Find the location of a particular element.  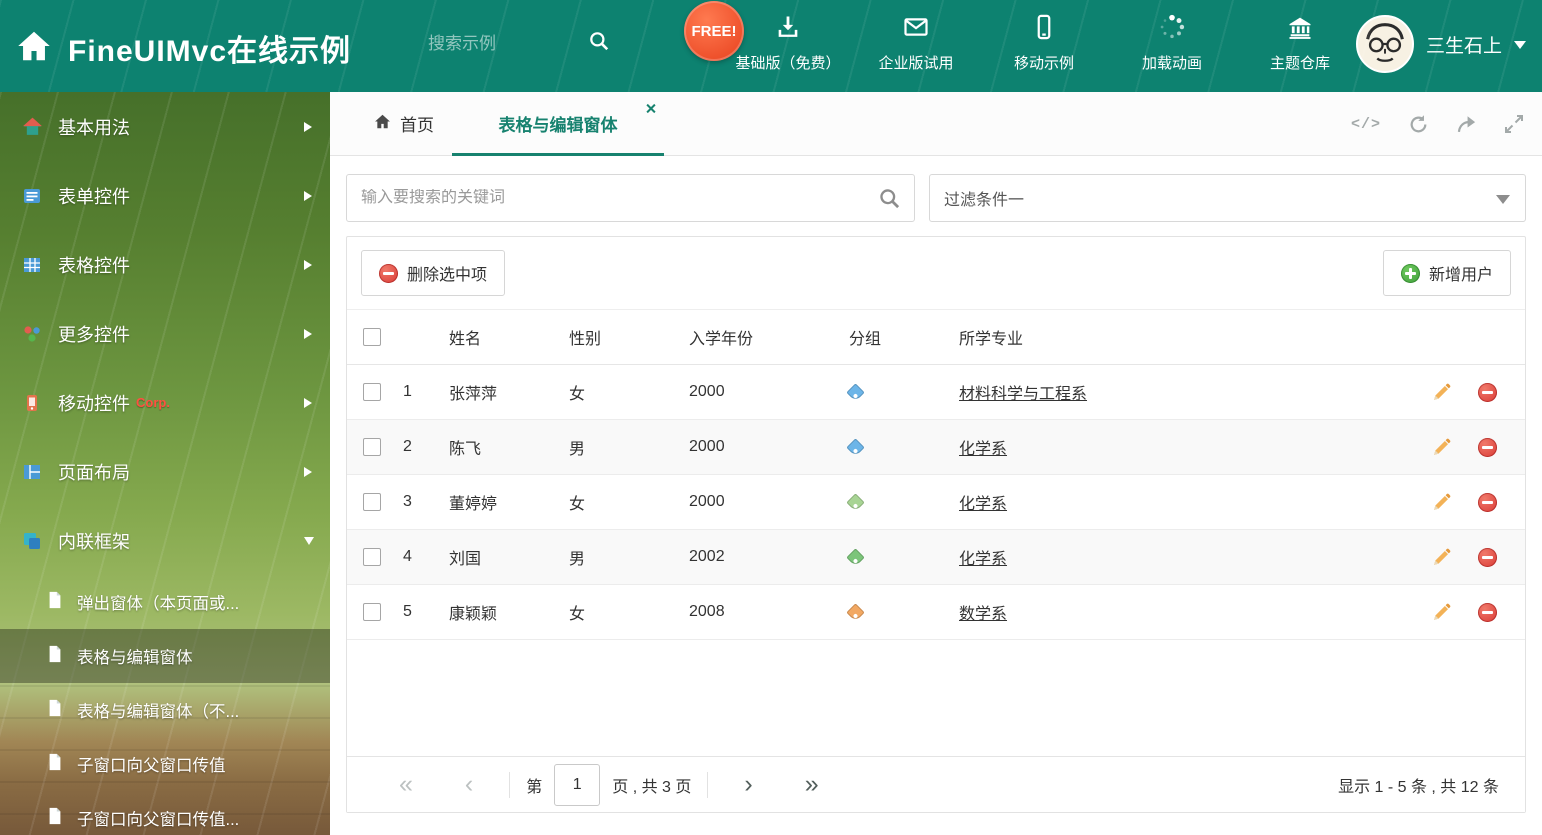

row-year: 2002 is located at coordinates (707, 556).